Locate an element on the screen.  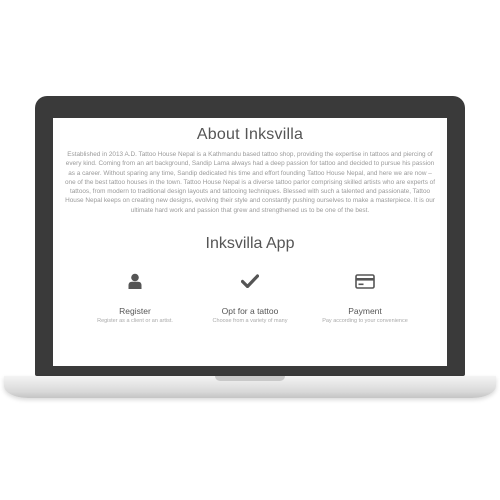
app-section-title: Inksvilla App is located at coordinates (250, 244).